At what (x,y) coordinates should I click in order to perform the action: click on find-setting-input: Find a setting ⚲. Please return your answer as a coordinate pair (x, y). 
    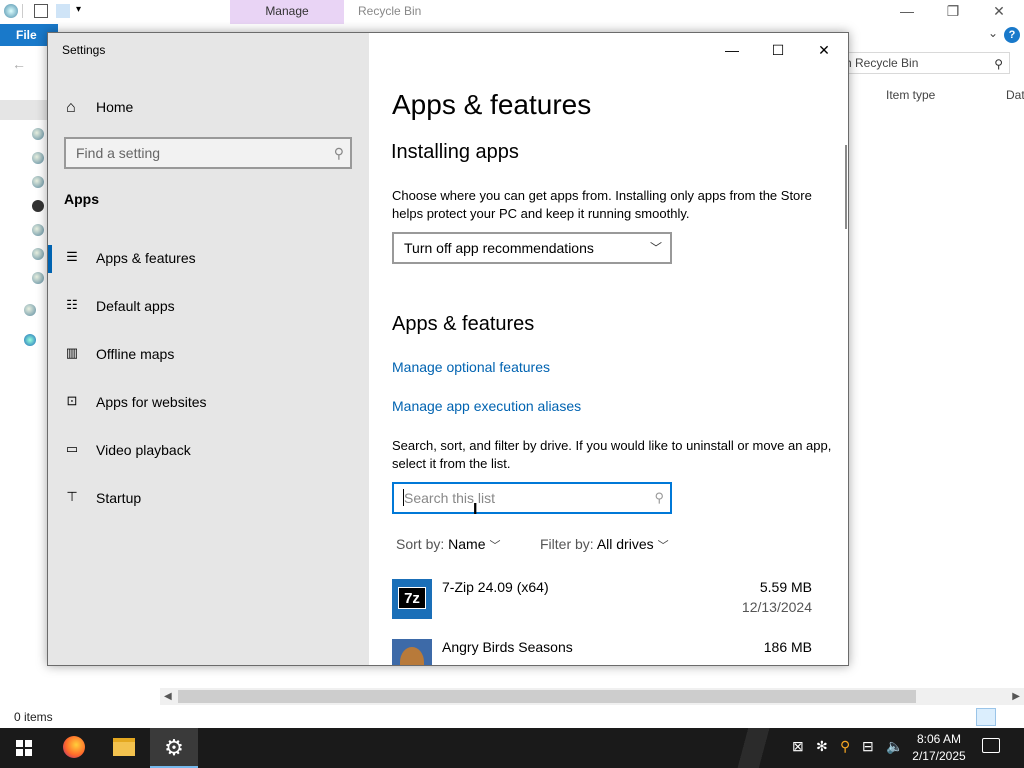
    Looking at the image, I should click on (208, 153).